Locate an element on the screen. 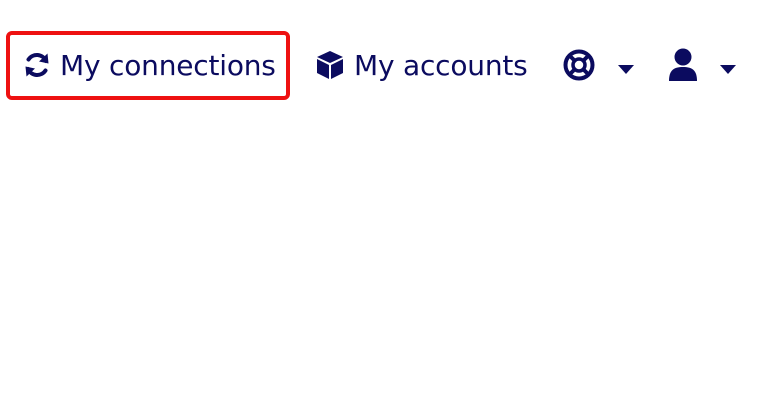 Image resolution: width=766 pixels, height=410 pixels. nav-my-accounts-label: My accounts is located at coordinates (441, 65).